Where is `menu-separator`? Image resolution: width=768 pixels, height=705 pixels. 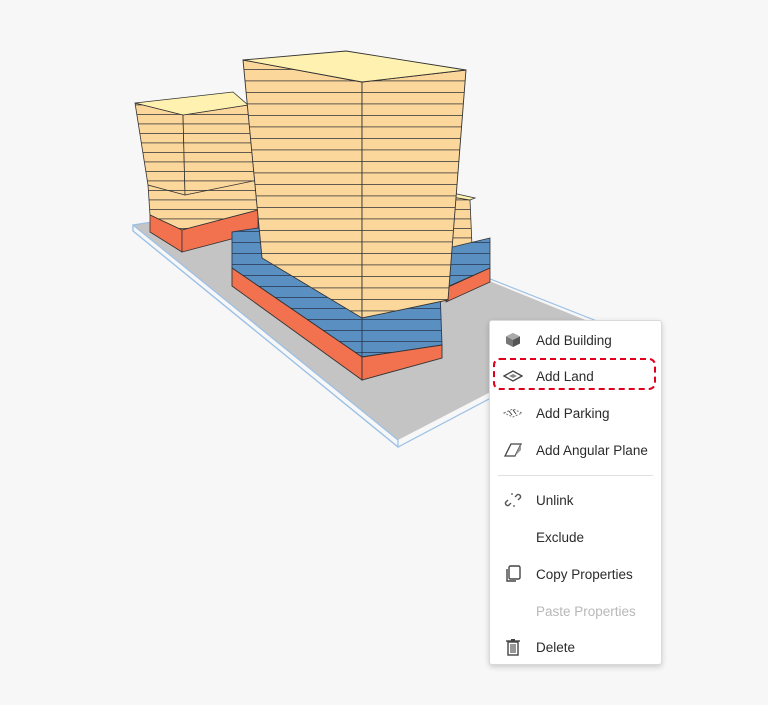 menu-separator is located at coordinates (575, 475).